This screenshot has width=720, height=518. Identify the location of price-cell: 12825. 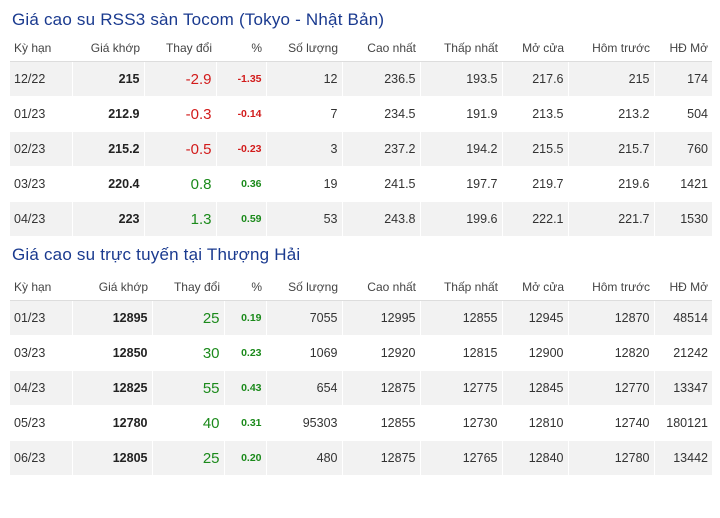
(111, 388).